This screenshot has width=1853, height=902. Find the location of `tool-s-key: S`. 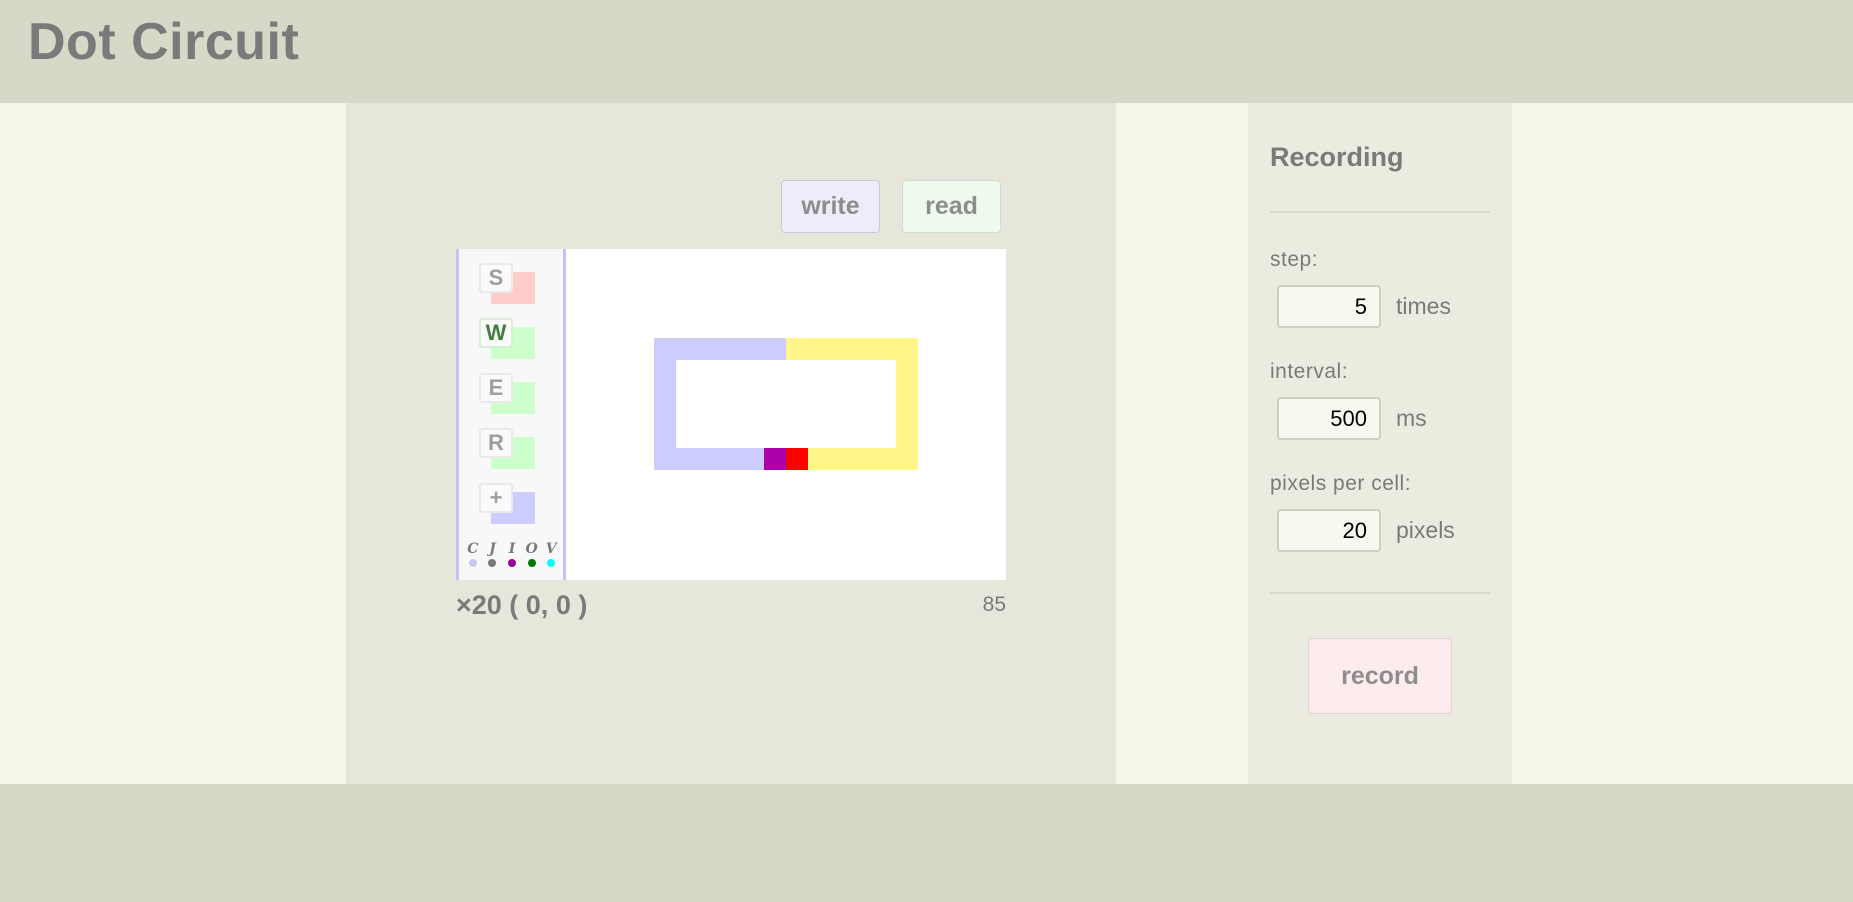

tool-s-key: S is located at coordinates (496, 278).